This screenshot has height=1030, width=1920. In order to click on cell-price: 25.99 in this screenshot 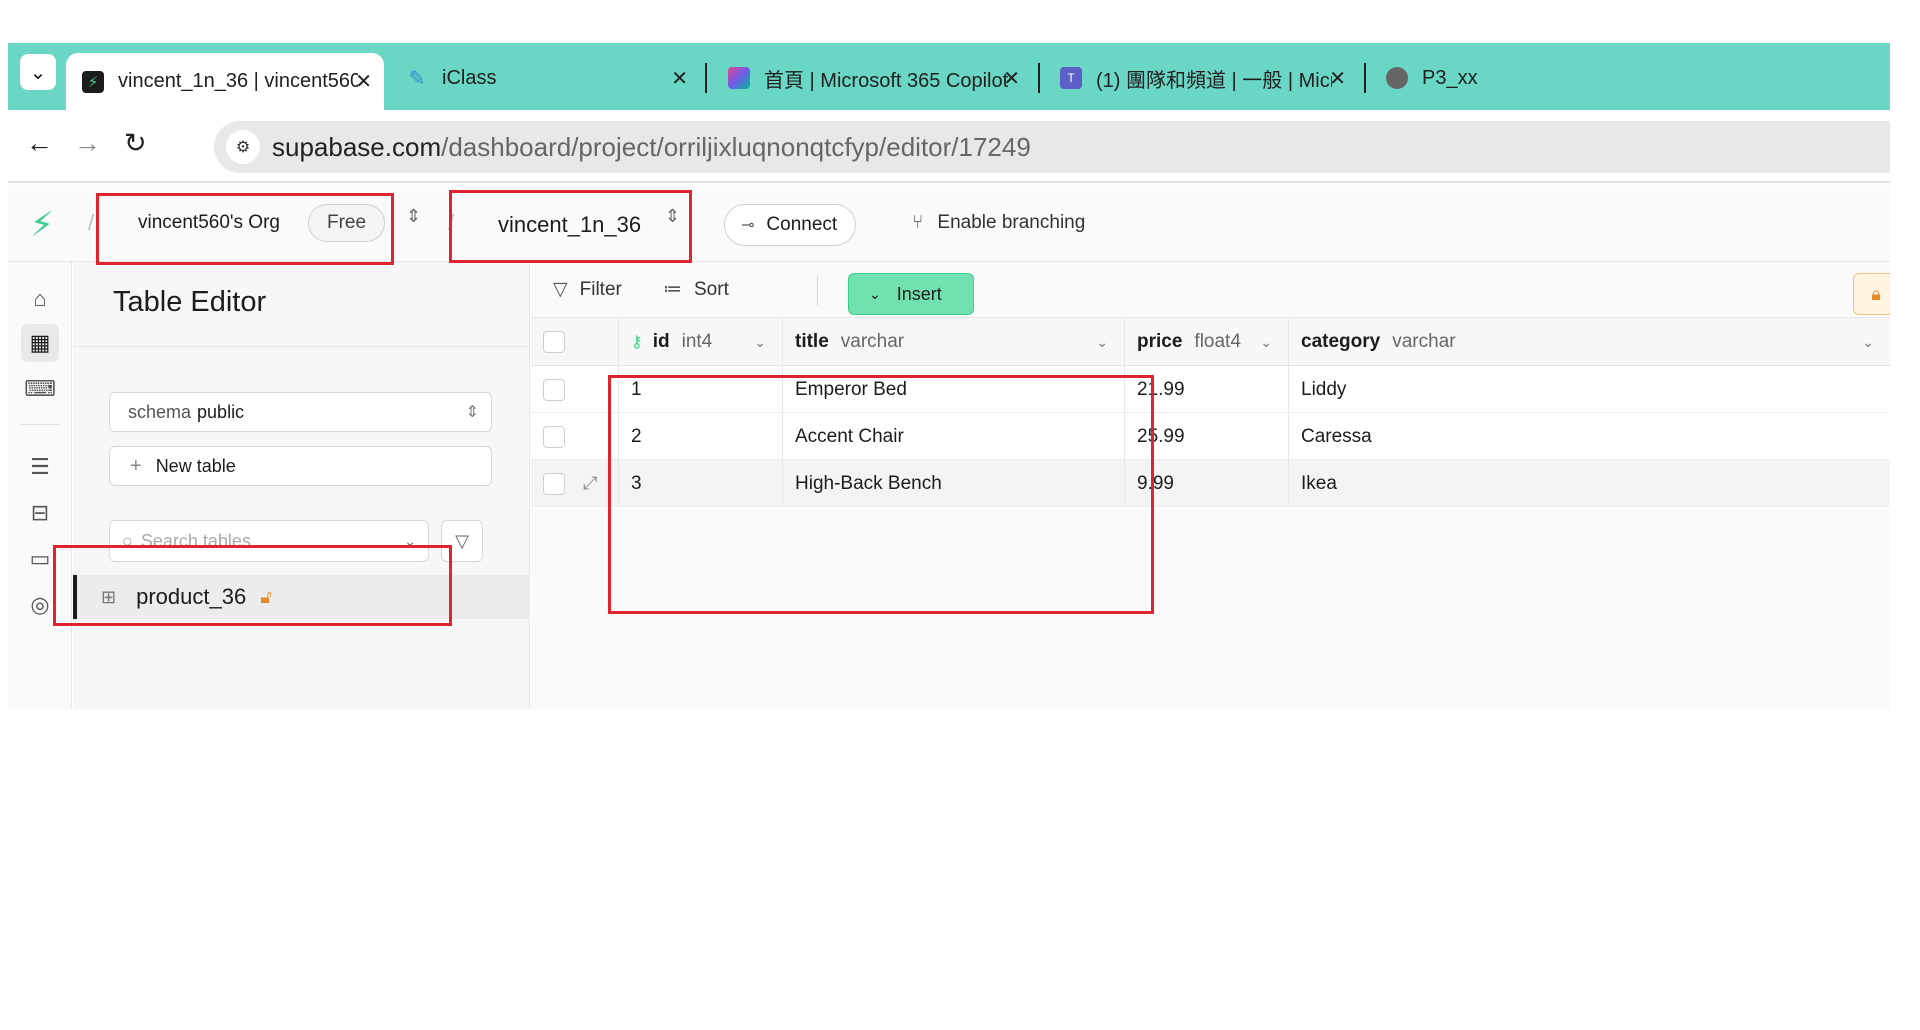, I will do `click(1207, 436)`.